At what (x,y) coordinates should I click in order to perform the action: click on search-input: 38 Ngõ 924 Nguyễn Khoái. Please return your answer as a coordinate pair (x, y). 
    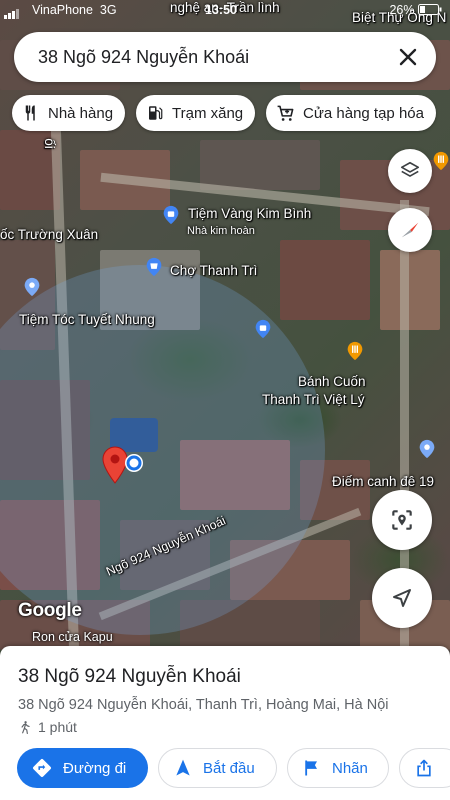
    Looking at the image, I should click on (143, 57).